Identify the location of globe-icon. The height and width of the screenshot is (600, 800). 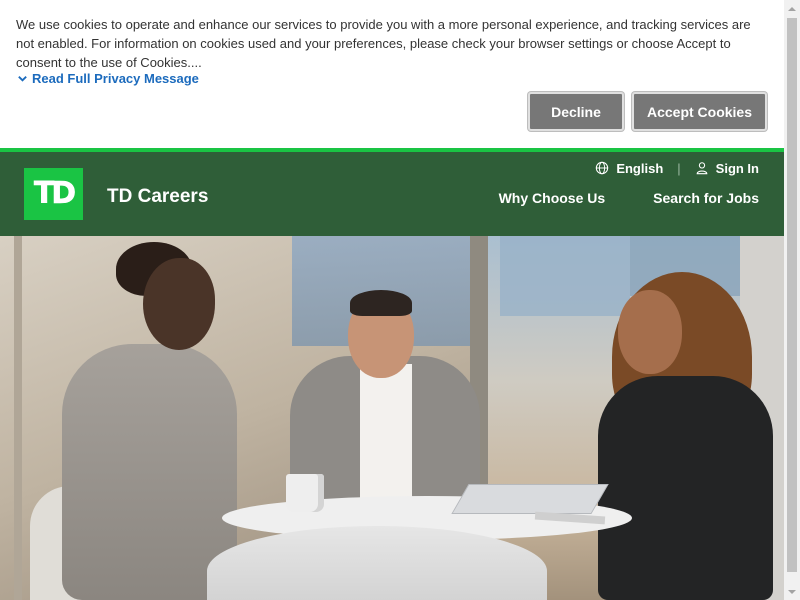
(602, 168).